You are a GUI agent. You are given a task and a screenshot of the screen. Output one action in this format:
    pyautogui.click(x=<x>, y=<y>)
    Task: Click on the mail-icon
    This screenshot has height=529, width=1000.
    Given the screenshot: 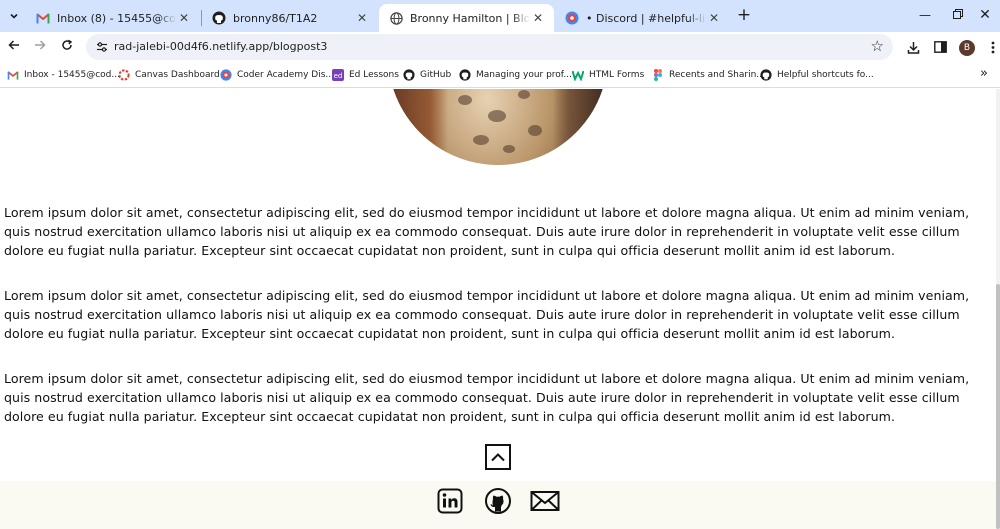 What is the action you would take?
    pyautogui.click(x=545, y=501)
    